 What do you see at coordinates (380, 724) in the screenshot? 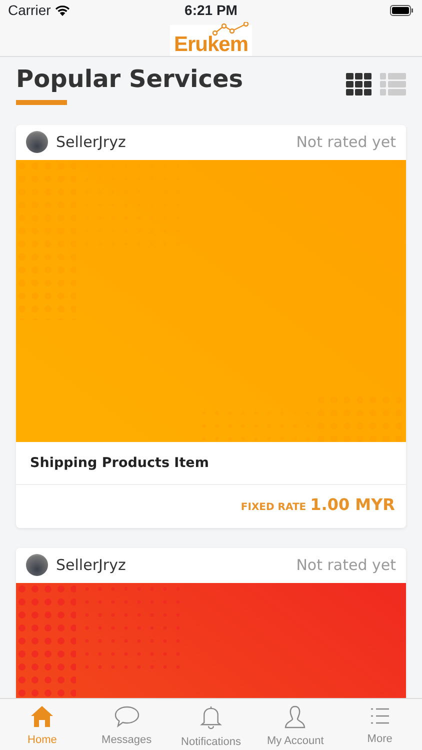
I see `tab-button: More` at bounding box center [380, 724].